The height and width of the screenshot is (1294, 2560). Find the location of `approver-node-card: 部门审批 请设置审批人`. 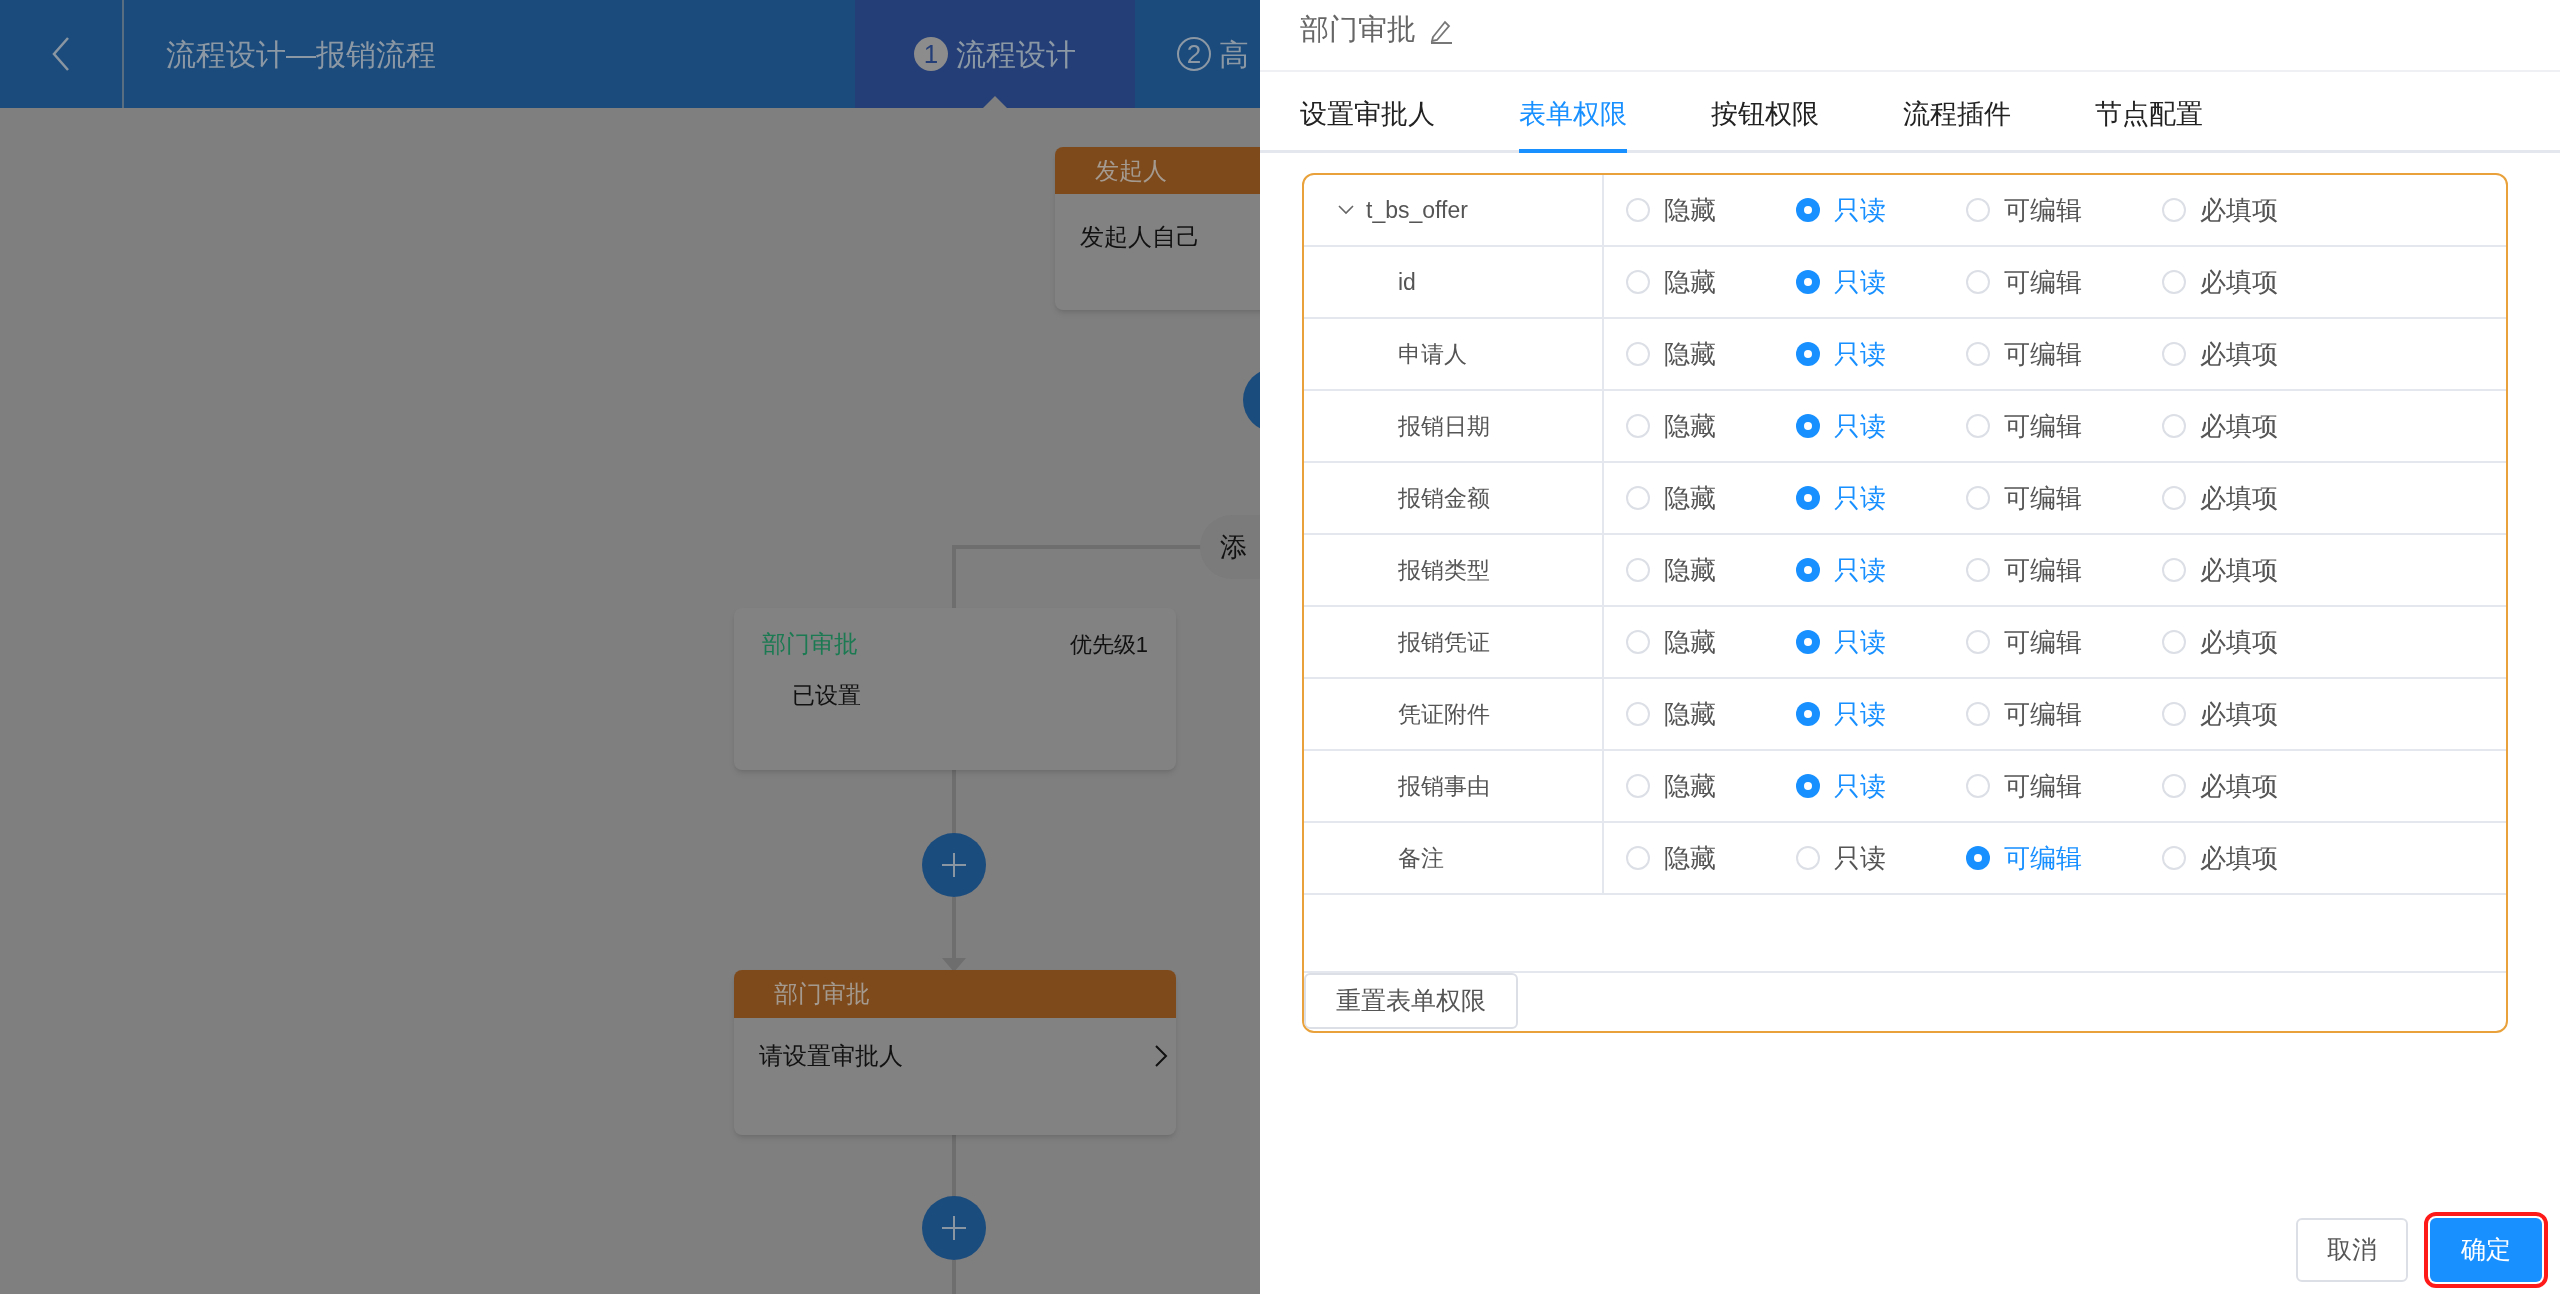

approver-node-card: 部门审批 请设置审批人 is located at coordinates (955, 1052).